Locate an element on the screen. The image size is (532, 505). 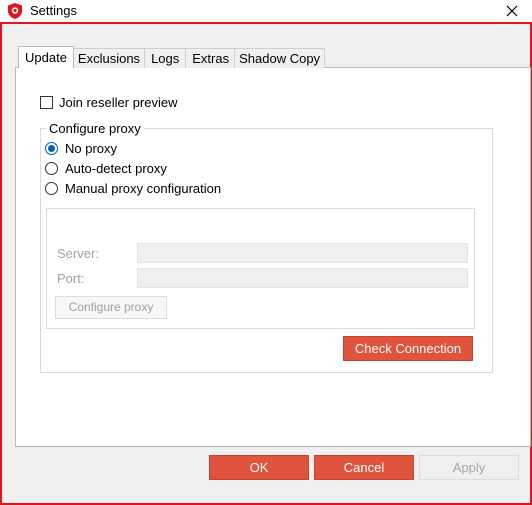
title-bar: Settings is located at coordinates (266, 11).